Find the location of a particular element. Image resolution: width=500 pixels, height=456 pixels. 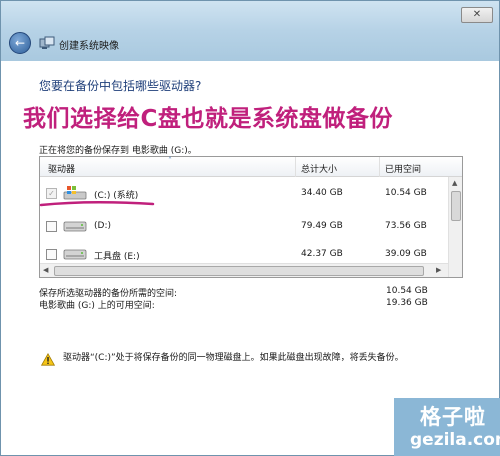

column-header-total-size: 总计大小 is located at coordinates (319, 168).